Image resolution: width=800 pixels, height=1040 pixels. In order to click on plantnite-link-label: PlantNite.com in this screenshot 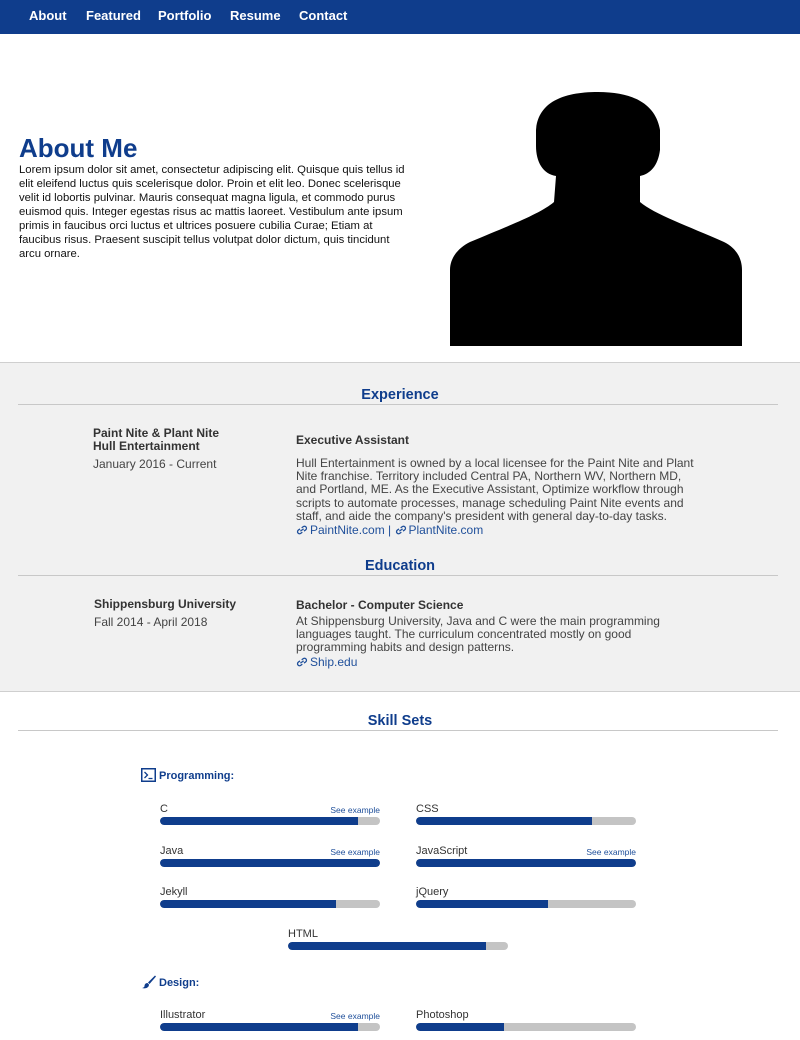, I will do `click(446, 530)`.